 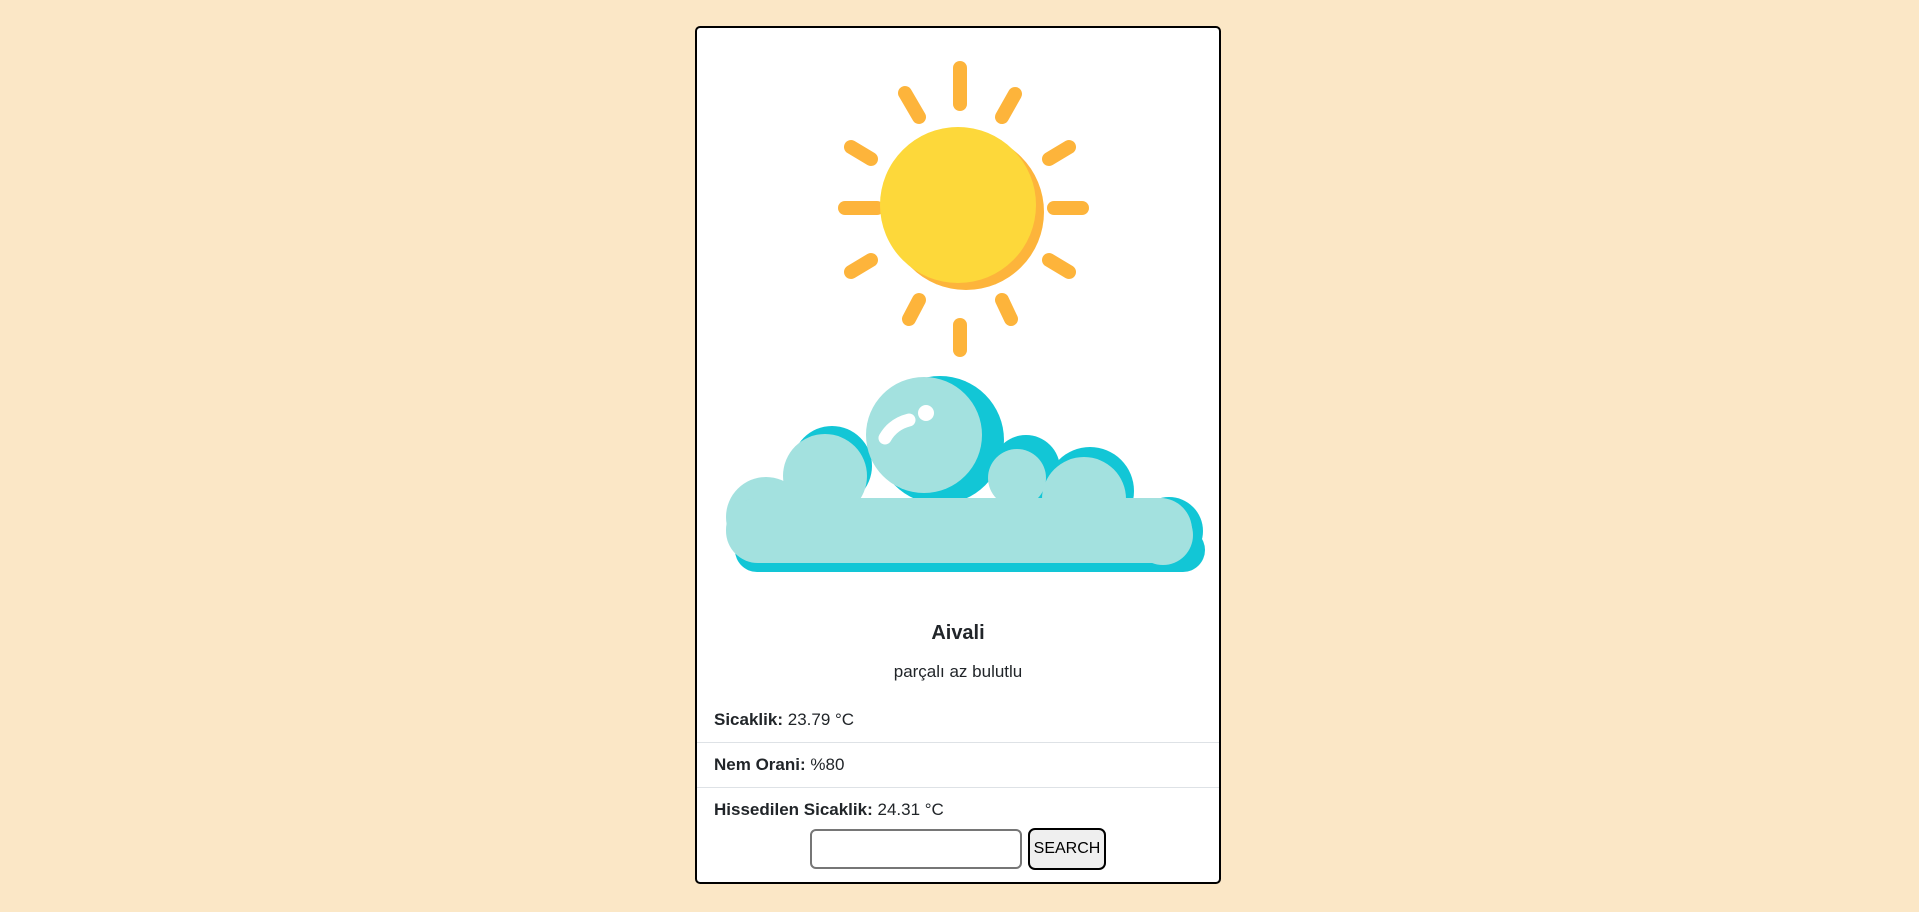 What do you see at coordinates (760, 764) in the screenshot?
I see `humidity-label: Nem Orani:` at bounding box center [760, 764].